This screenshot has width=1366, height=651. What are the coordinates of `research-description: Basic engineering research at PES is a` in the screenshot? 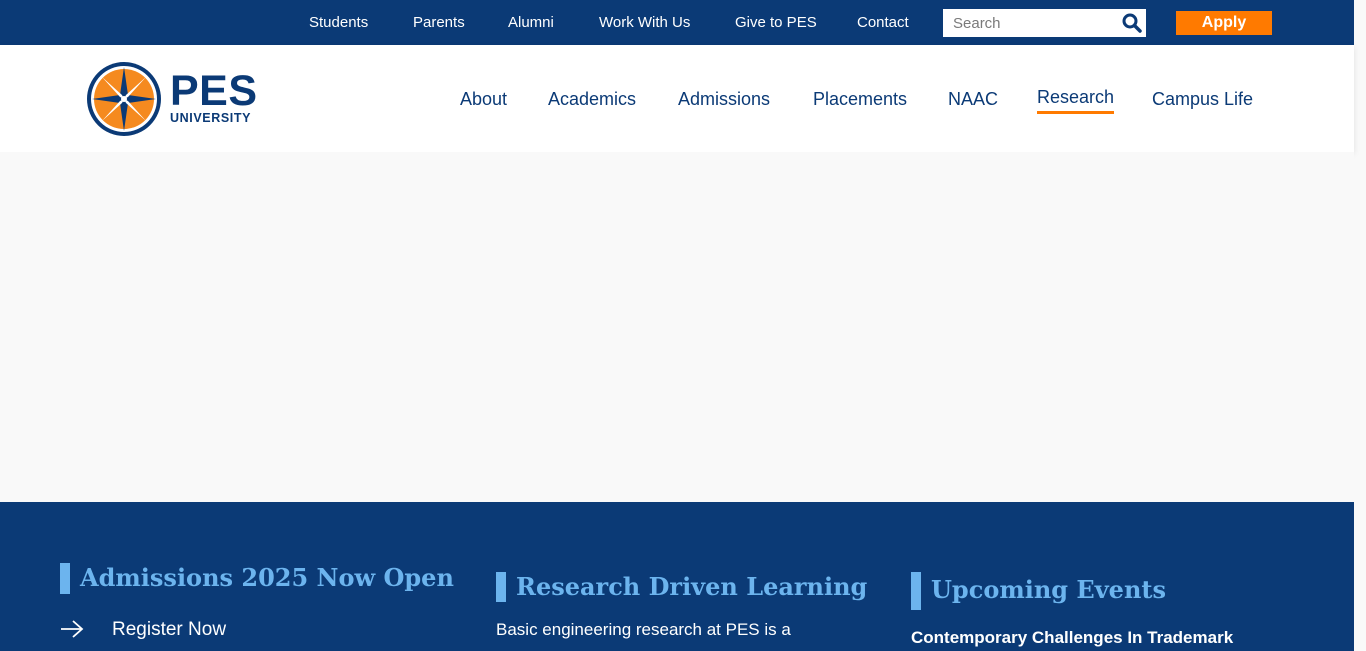 It's located at (643, 629).